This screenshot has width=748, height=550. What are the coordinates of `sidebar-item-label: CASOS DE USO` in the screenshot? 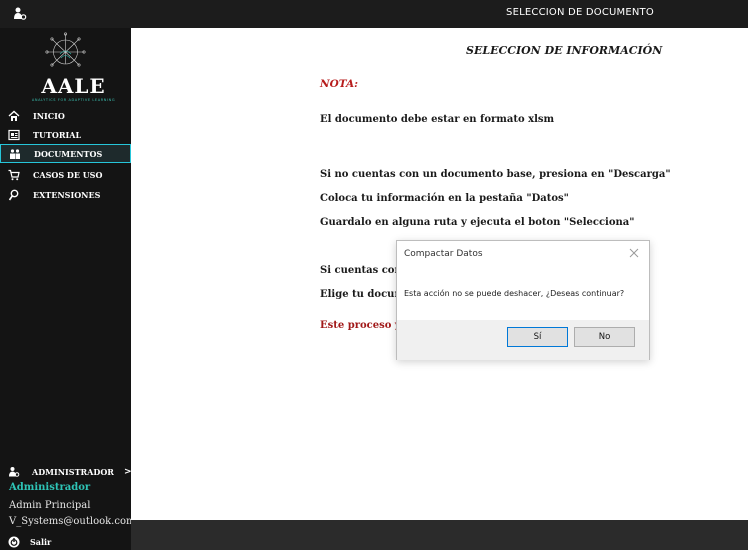 It's located at (68, 174).